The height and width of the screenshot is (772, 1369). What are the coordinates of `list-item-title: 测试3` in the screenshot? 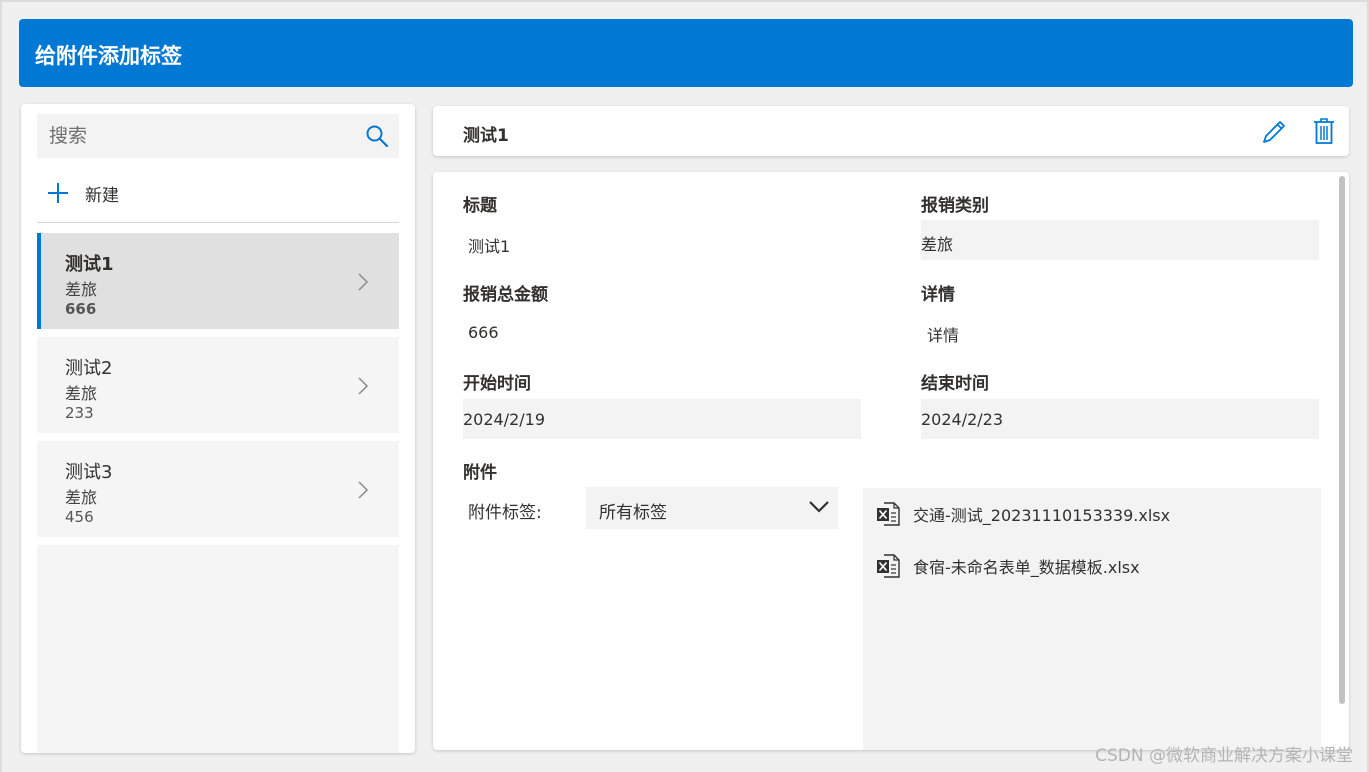 It's located at (89, 472).